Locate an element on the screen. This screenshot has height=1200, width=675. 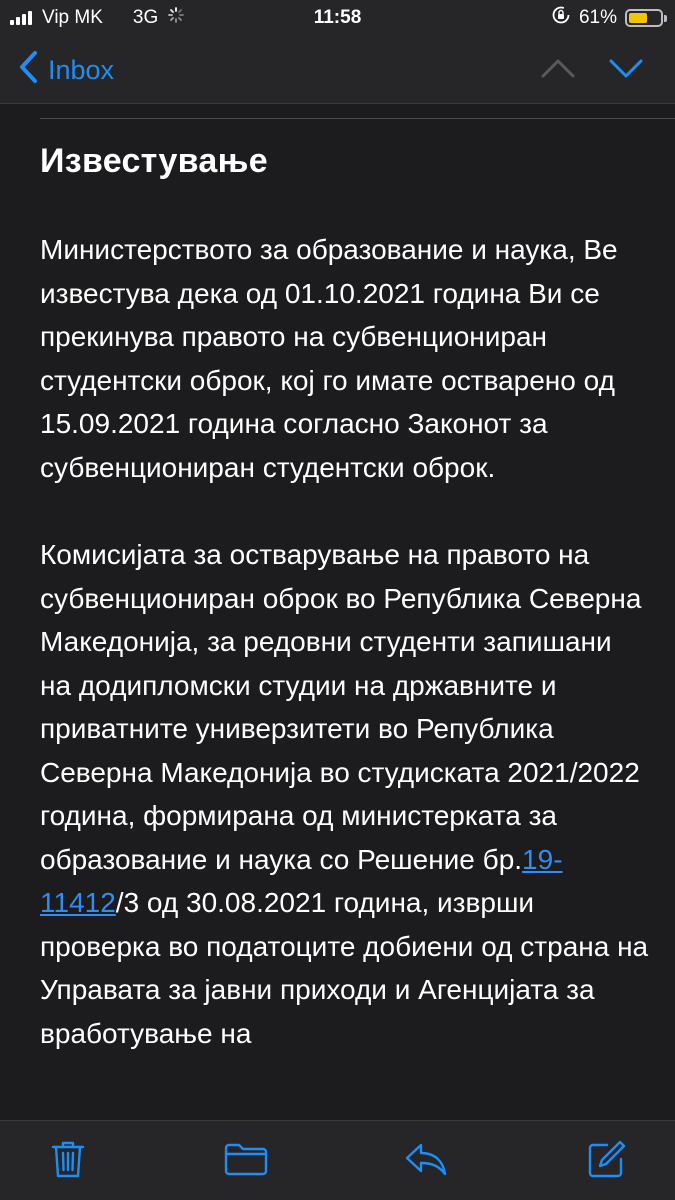
delete-button is located at coordinates (68, 1161).